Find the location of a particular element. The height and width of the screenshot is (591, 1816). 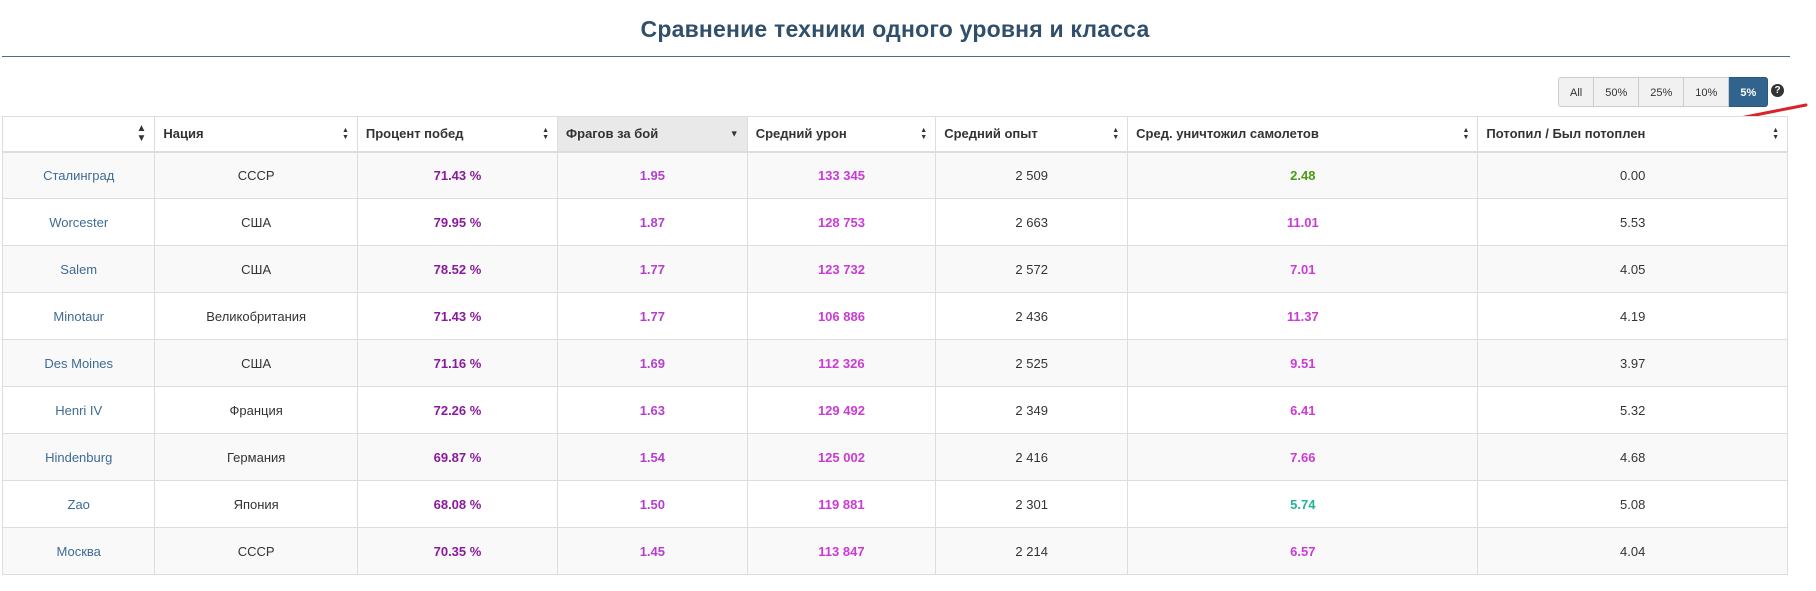

ship-name-link: Worcester is located at coordinates (78, 222).